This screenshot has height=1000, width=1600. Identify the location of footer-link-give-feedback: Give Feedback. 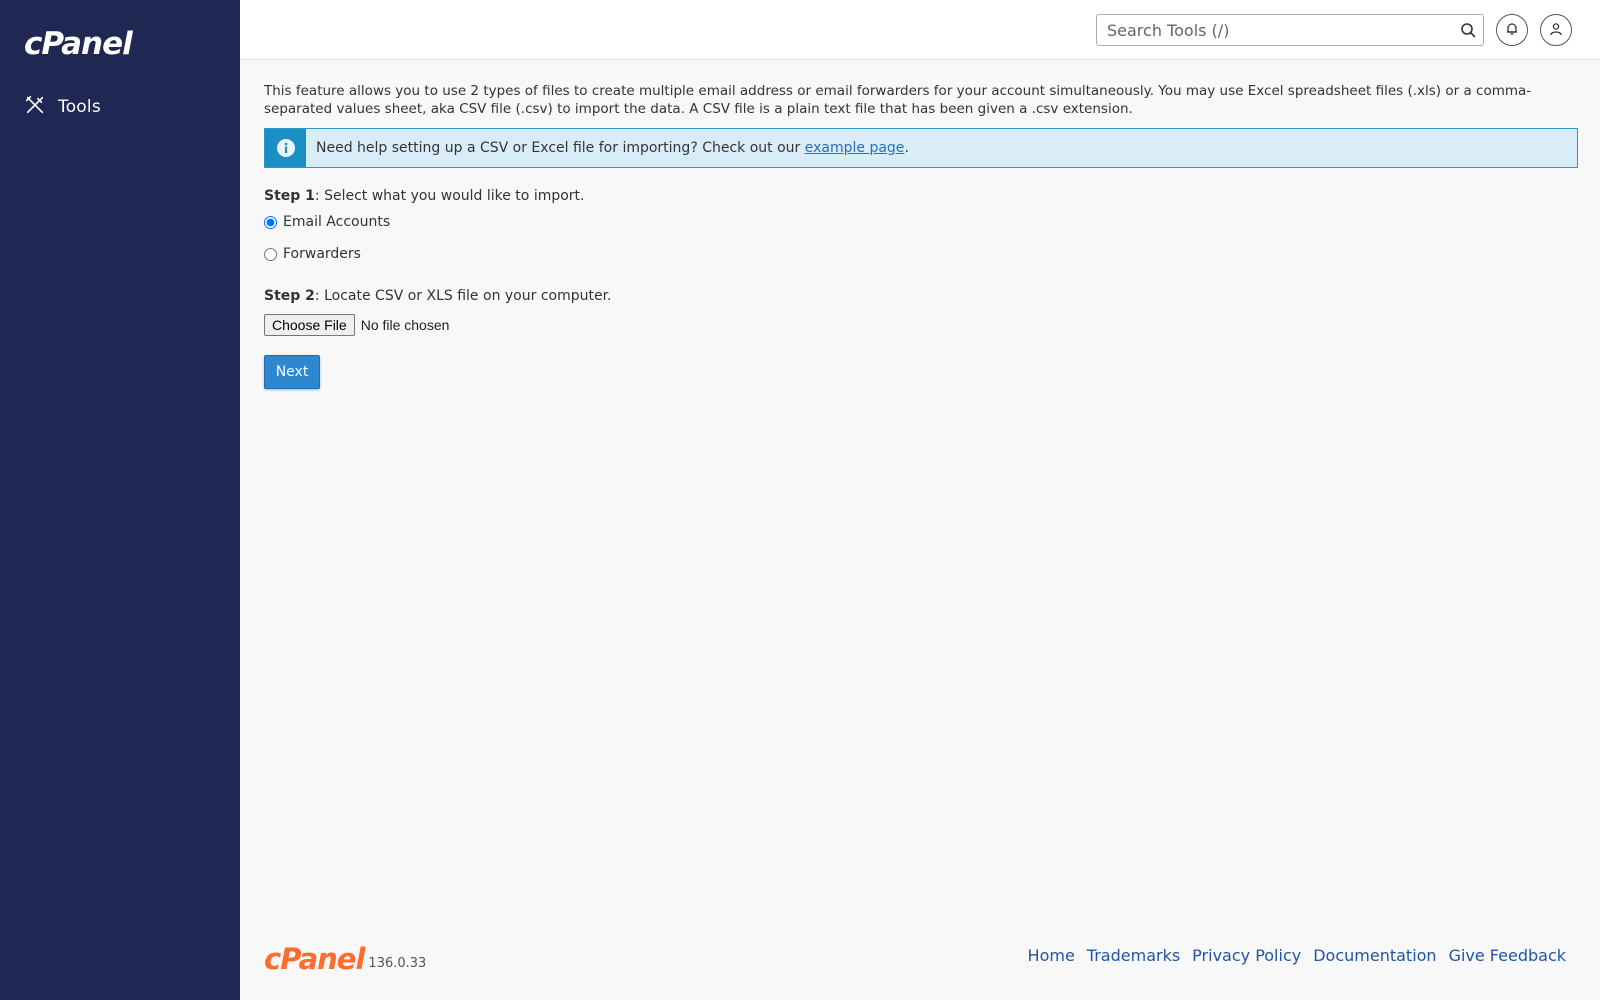
(1507, 955).